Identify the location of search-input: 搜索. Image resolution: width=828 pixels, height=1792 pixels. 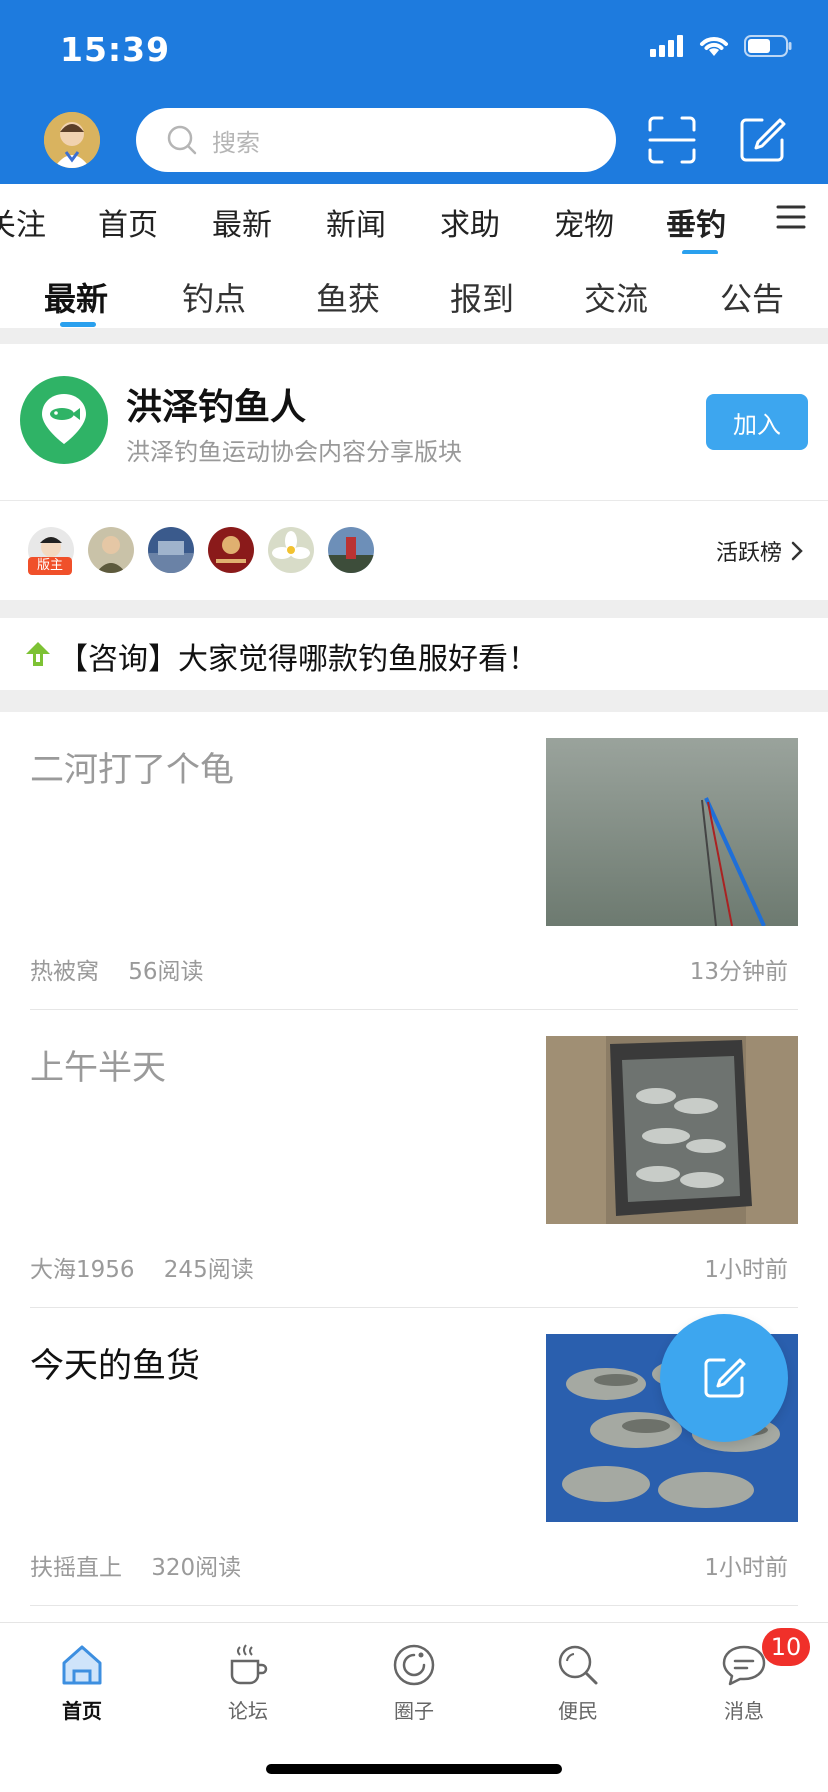
(376, 140).